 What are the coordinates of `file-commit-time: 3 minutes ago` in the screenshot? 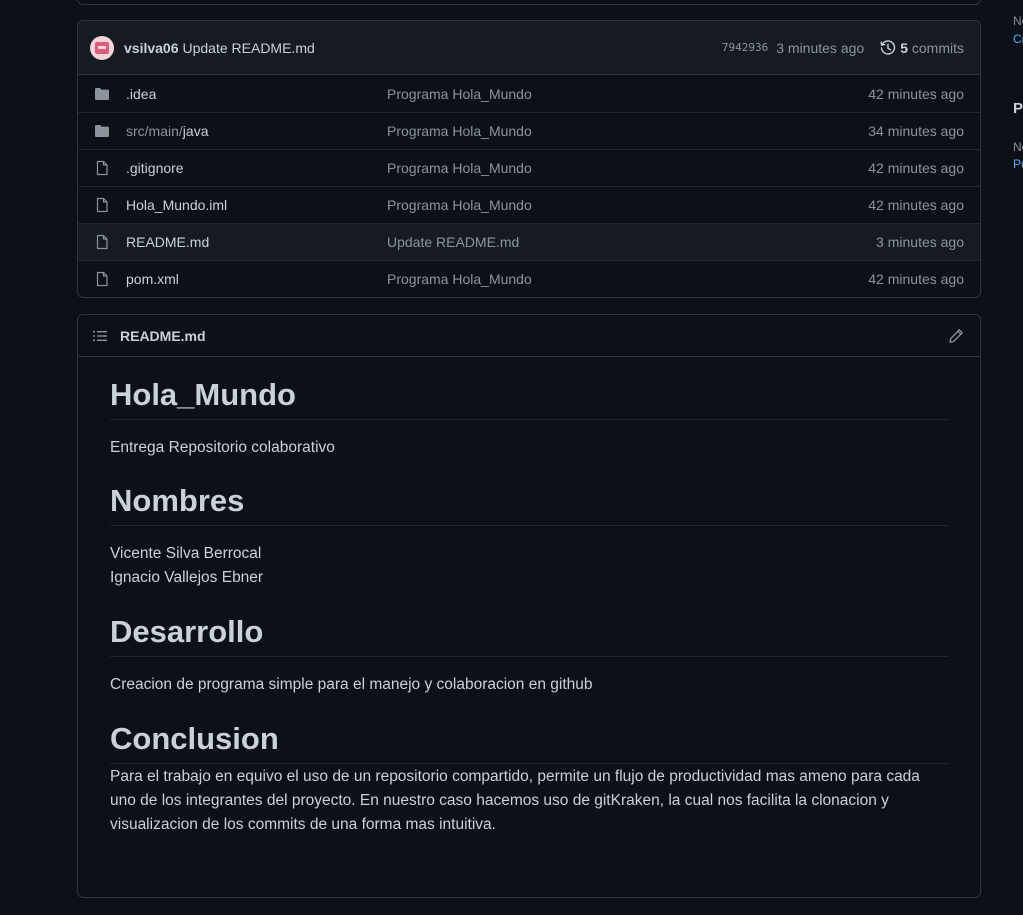 It's located at (920, 242).